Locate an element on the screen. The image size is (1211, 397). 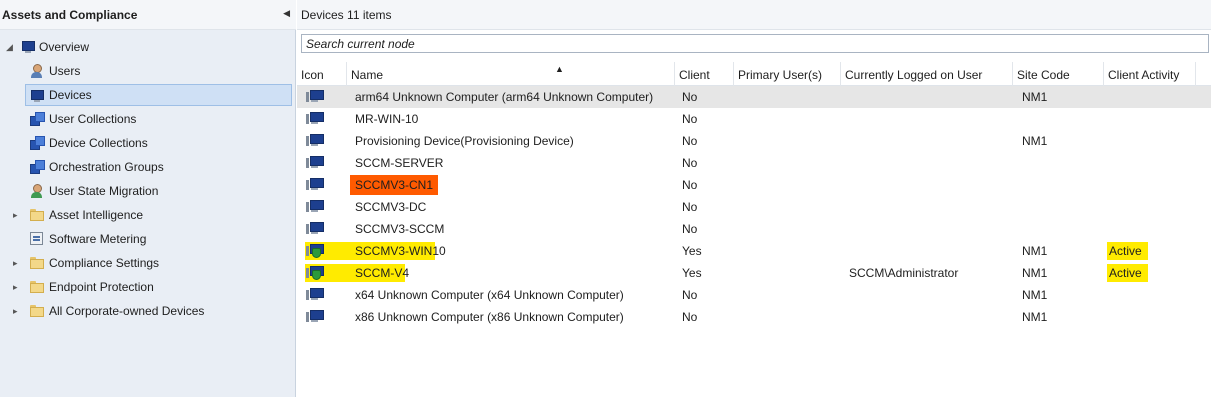
nav-item-endpoint-protection: ▸ Endpoint Protection is located at coordinates (147, 287).